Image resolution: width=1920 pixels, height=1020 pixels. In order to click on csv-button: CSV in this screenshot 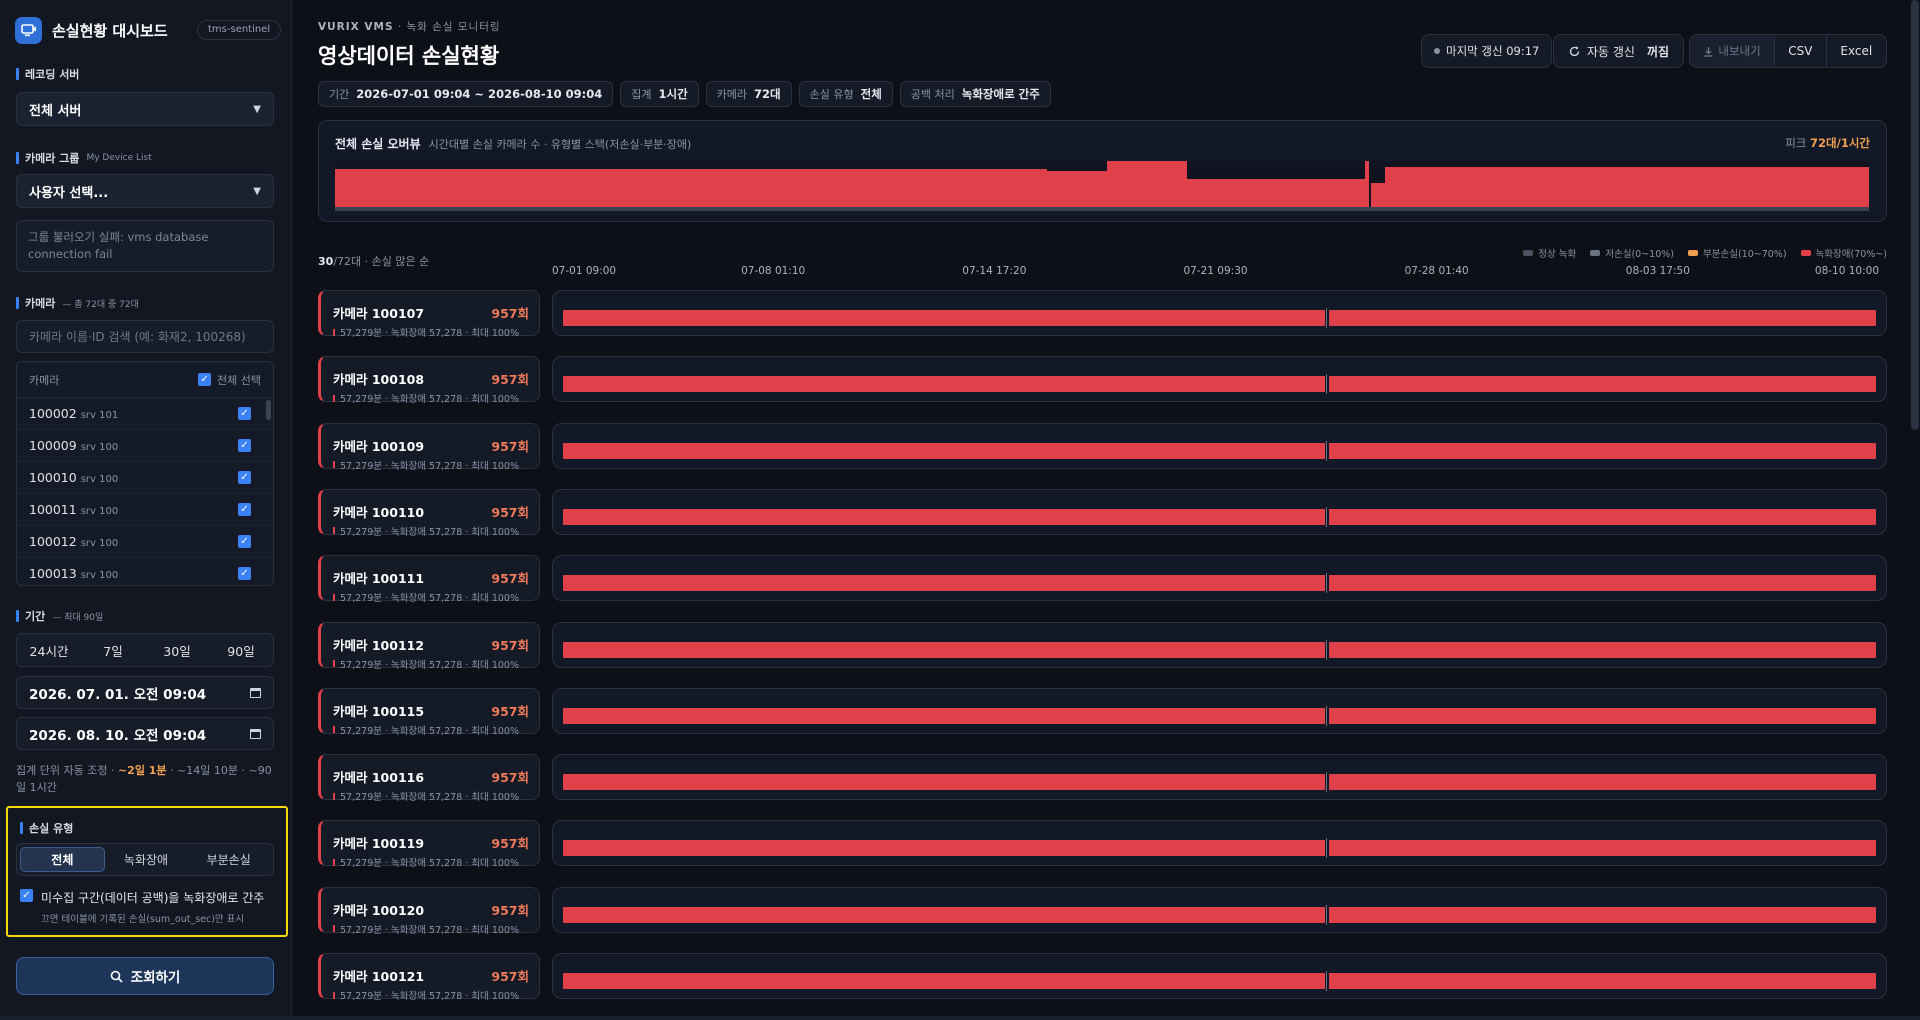, I will do `click(1801, 51)`.